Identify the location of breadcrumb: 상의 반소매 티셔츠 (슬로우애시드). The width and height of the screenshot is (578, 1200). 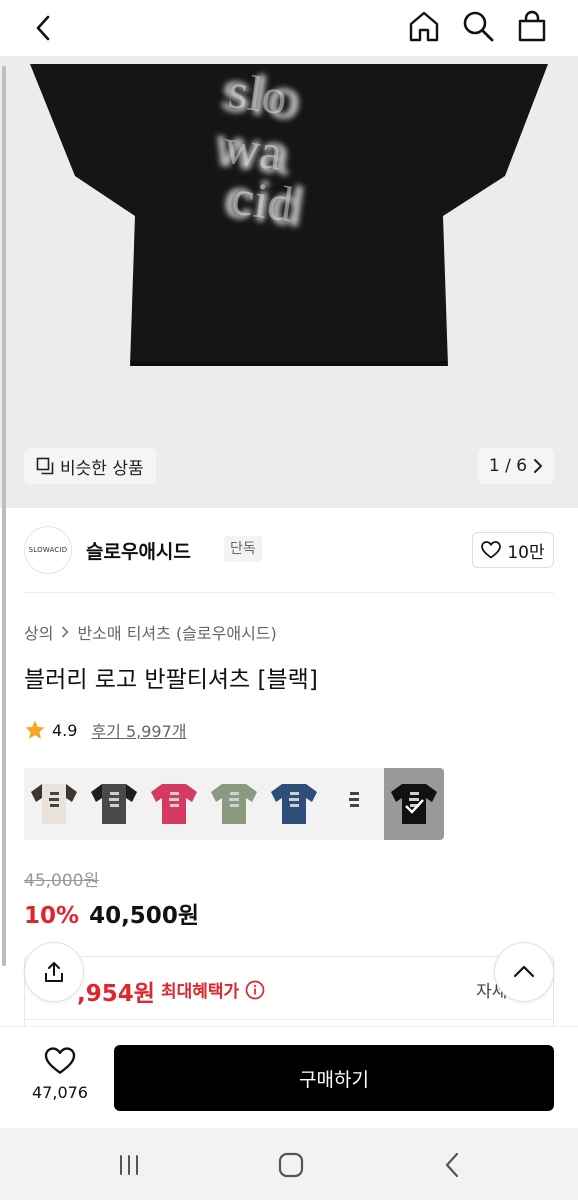
(150, 632).